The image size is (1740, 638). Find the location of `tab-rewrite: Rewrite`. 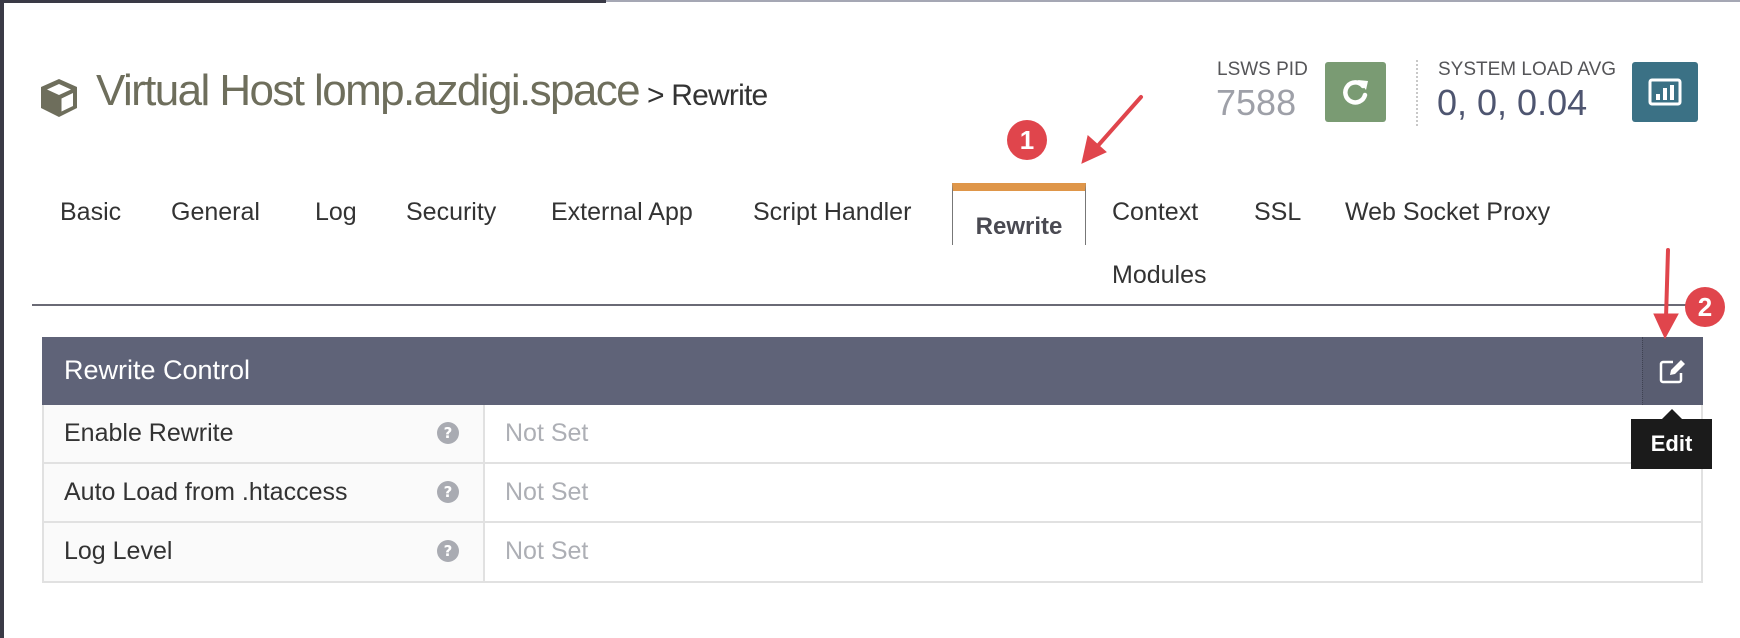

tab-rewrite: Rewrite is located at coordinates (1019, 214).